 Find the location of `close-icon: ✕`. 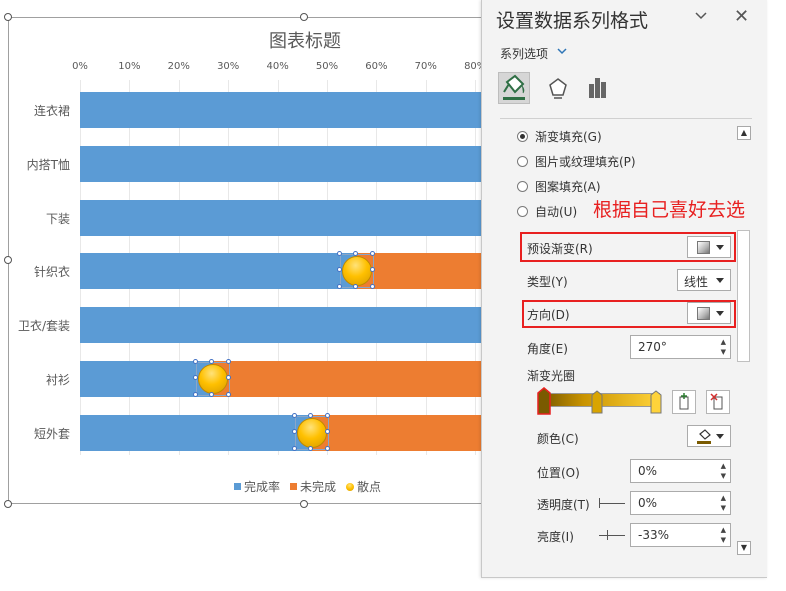

close-icon: ✕ is located at coordinates (741, 16).